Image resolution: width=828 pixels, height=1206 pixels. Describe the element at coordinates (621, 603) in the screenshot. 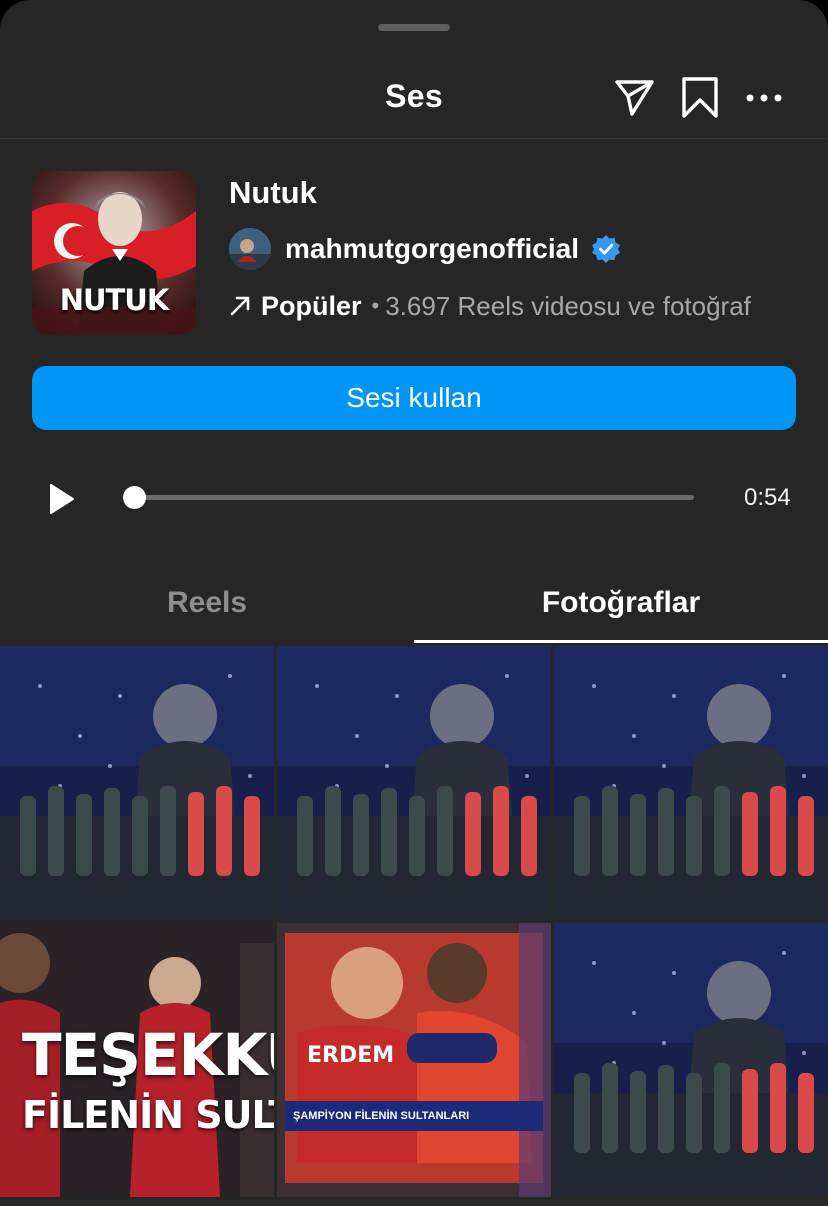

I see `tab-photos: Fotoğraflar` at that location.